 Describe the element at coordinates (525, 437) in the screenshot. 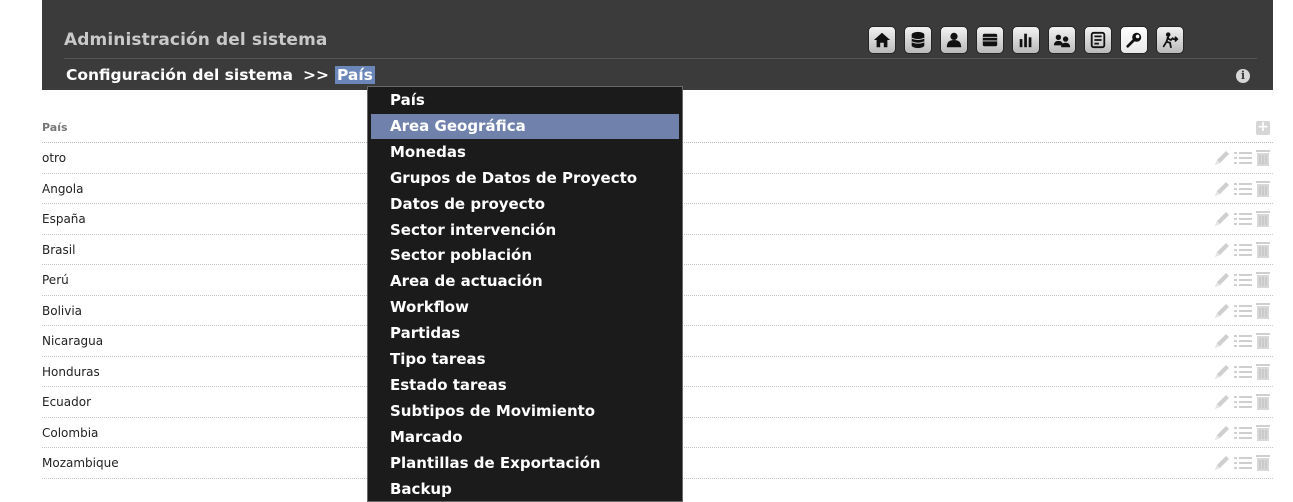

I see `menu-item: Marcado` at that location.